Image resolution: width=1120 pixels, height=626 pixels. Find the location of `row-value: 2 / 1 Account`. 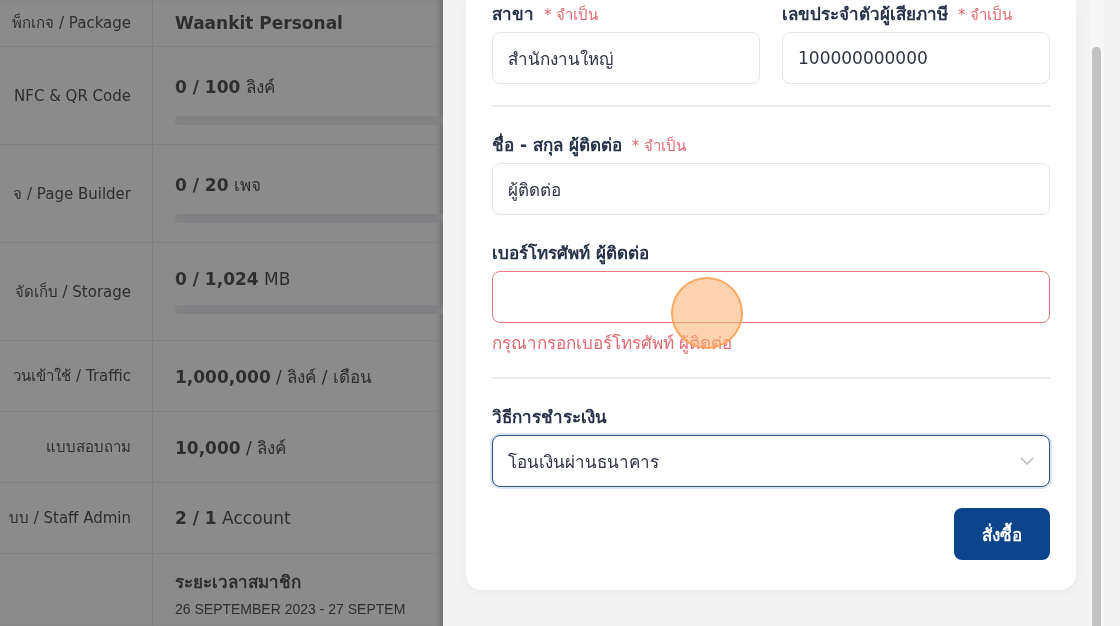

row-value: 2 / 1 Account is located at coordinates (233, 518).